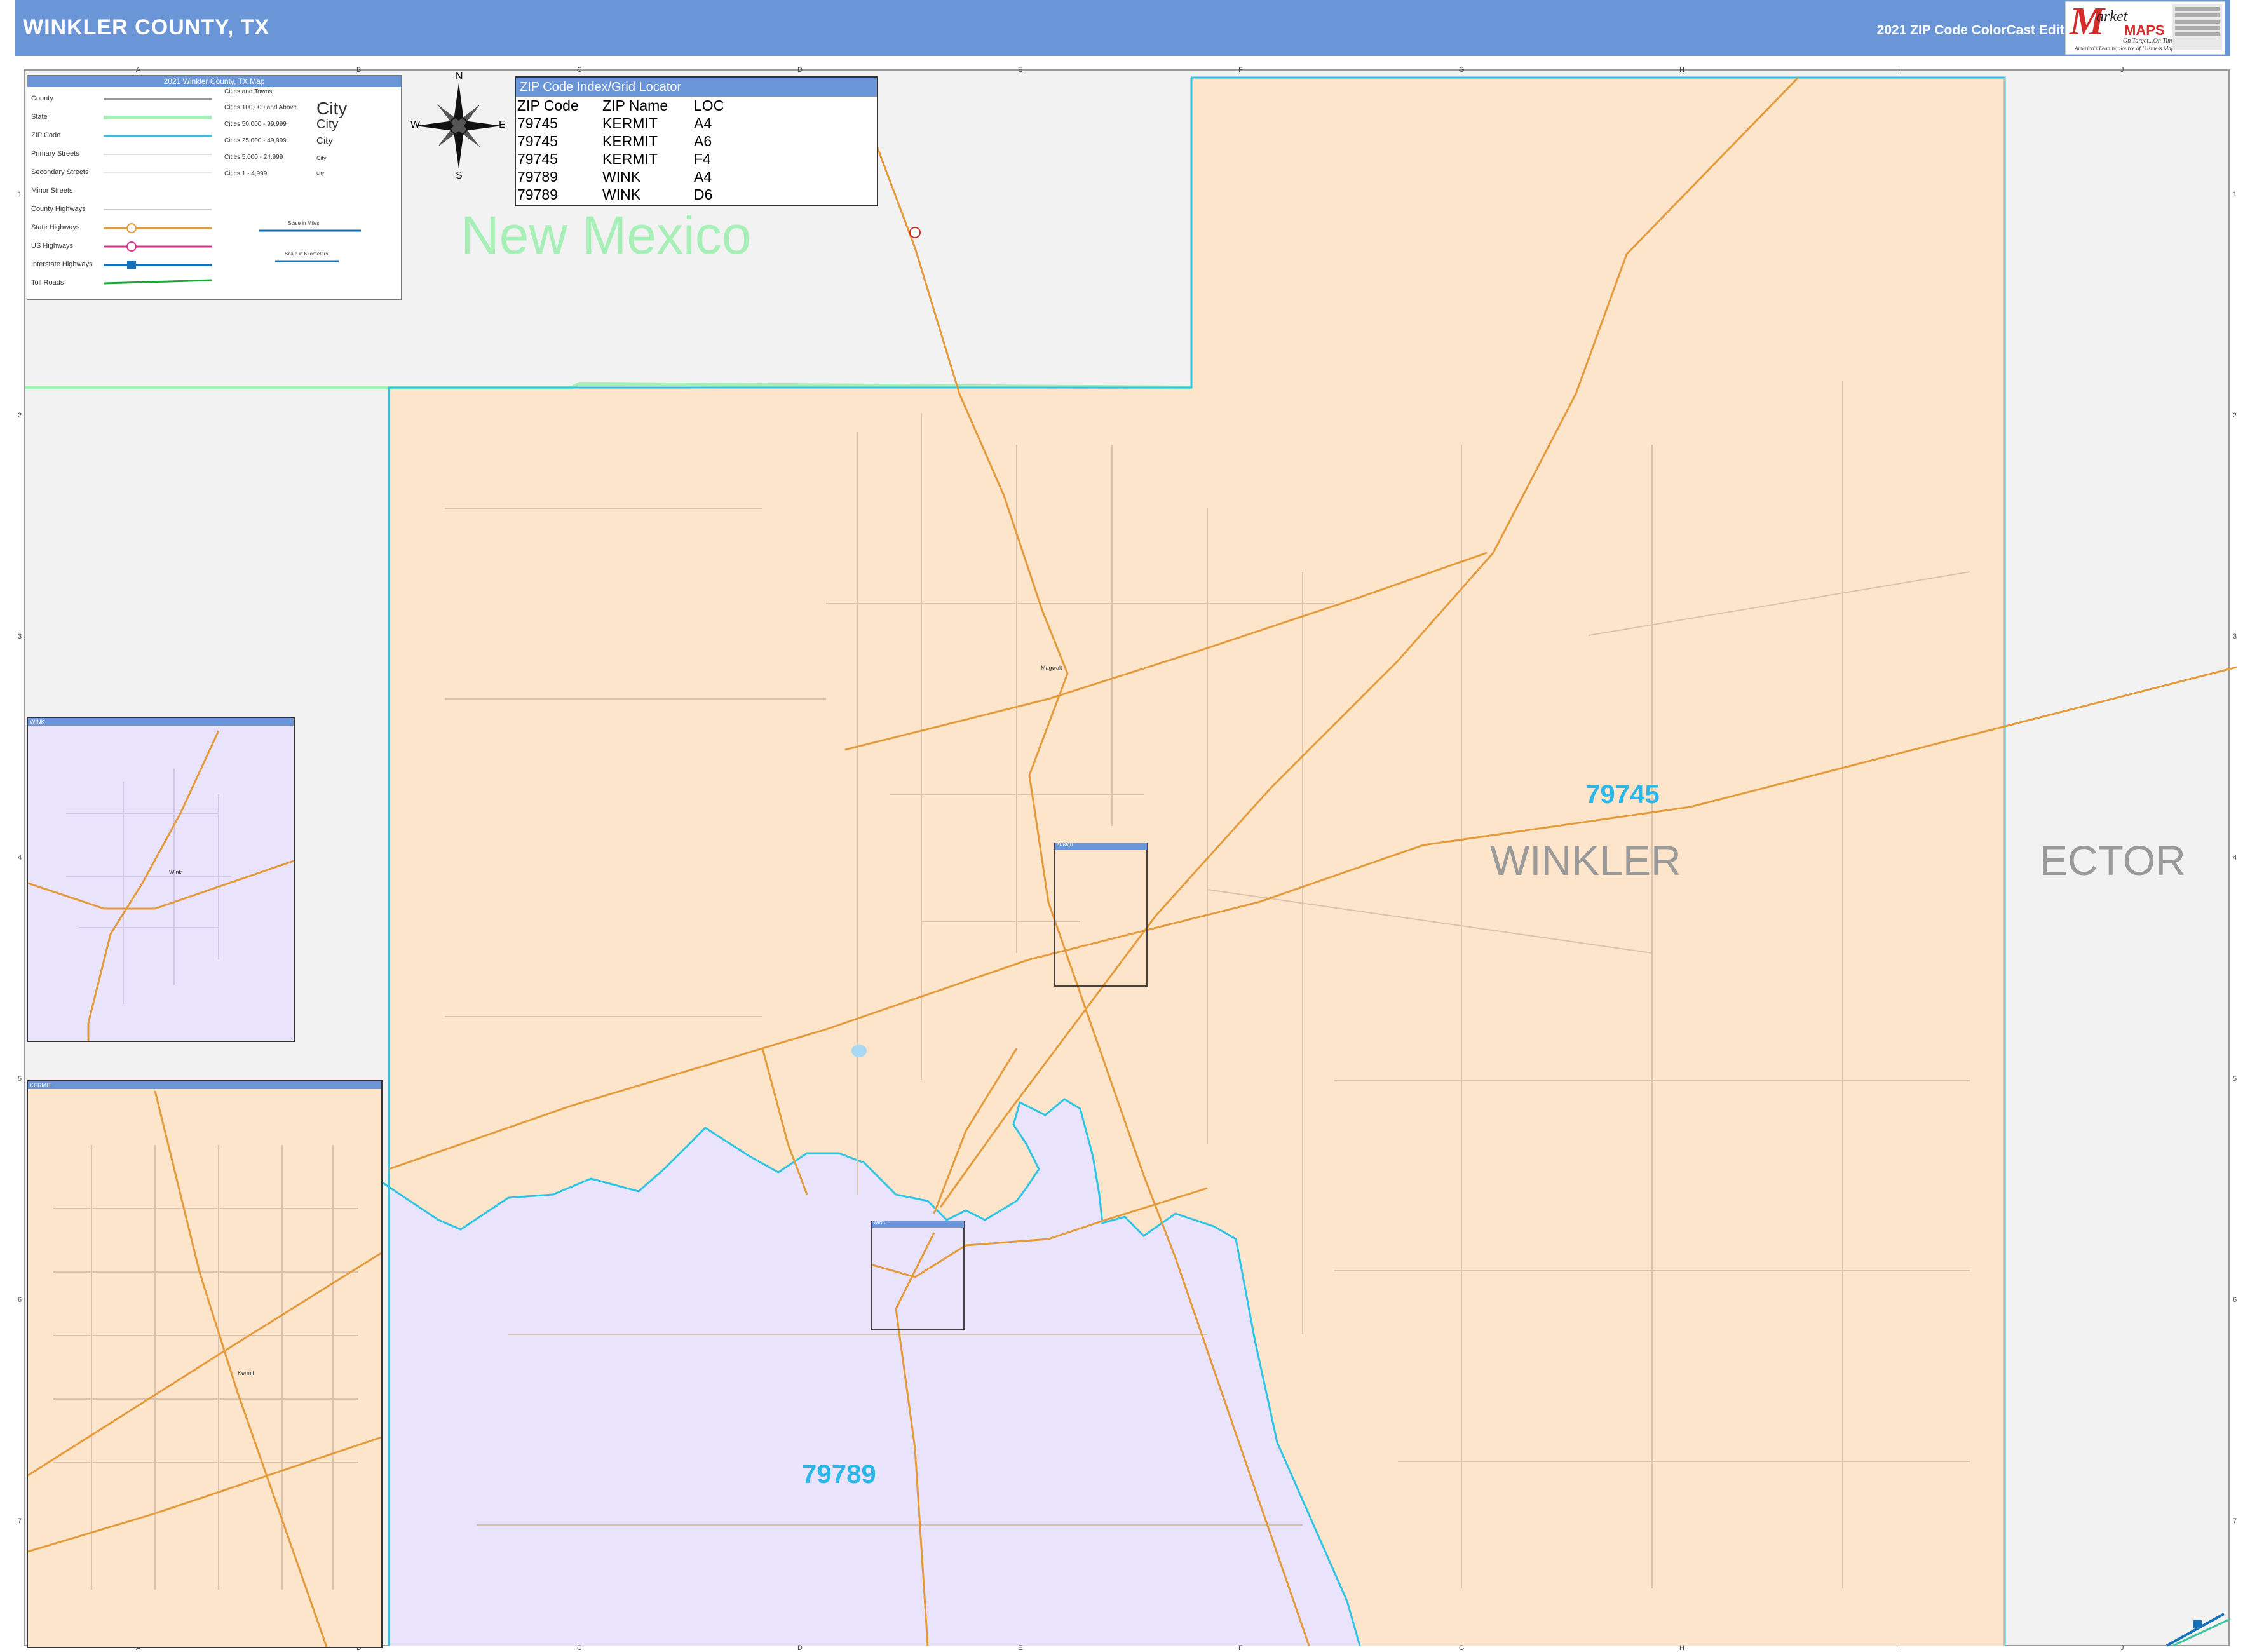  Describe the element at coordinates (800, 1648) in the screenshot. I see `grid-col-d-bottom: D` at that location.